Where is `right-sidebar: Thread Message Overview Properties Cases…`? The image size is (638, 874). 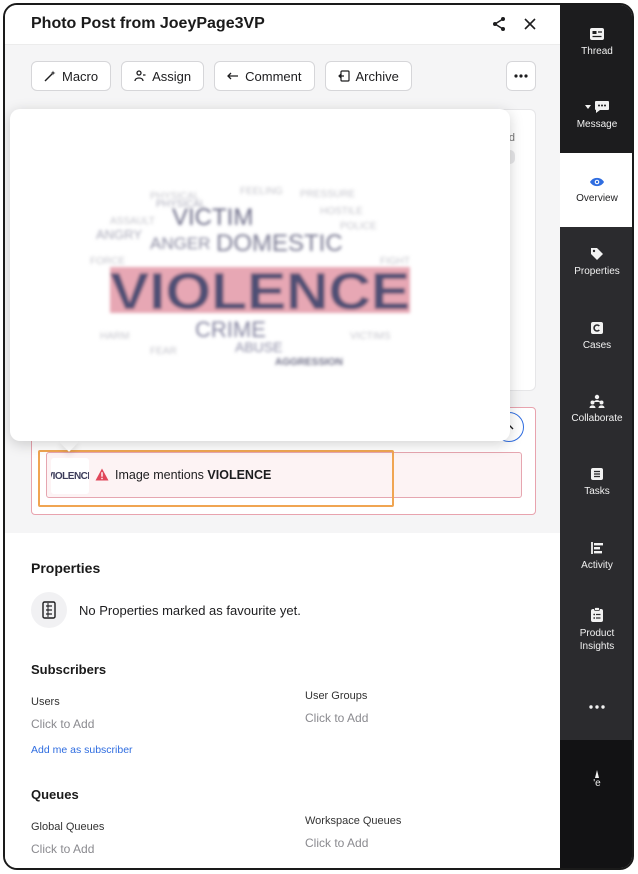
right-sidebar: Thread Message Overview Properties Cases… is located at coordinates (596, 436).